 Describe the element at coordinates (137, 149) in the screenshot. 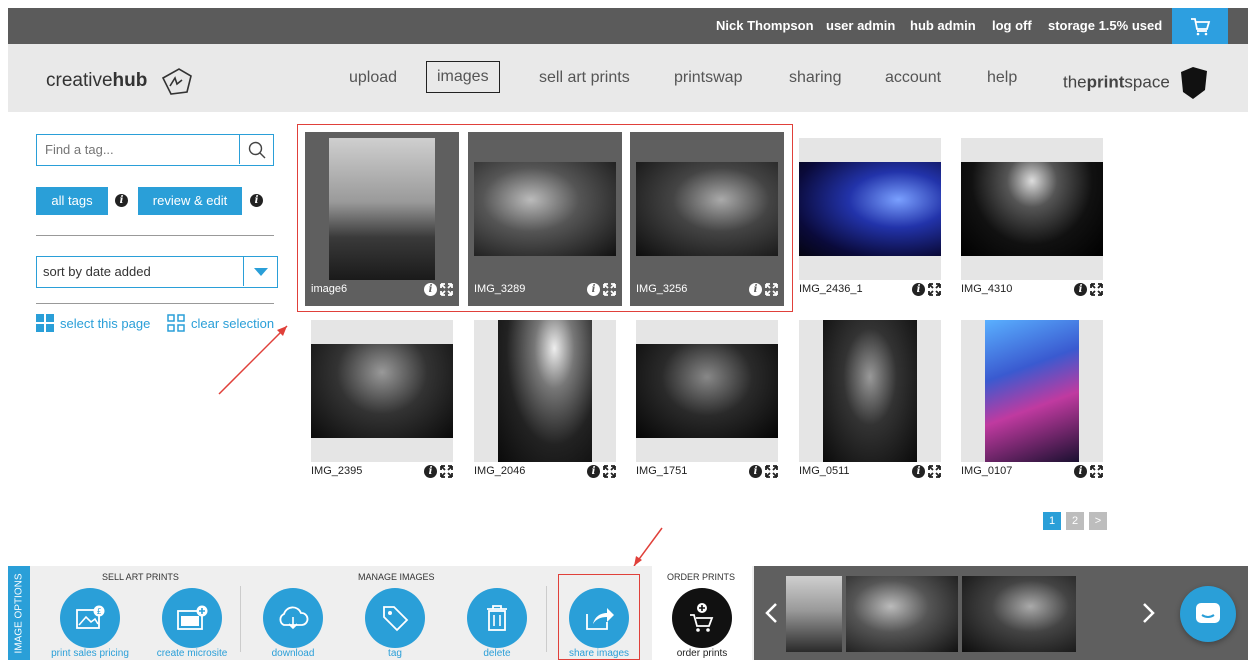

I see `tag-search-input` at that location.